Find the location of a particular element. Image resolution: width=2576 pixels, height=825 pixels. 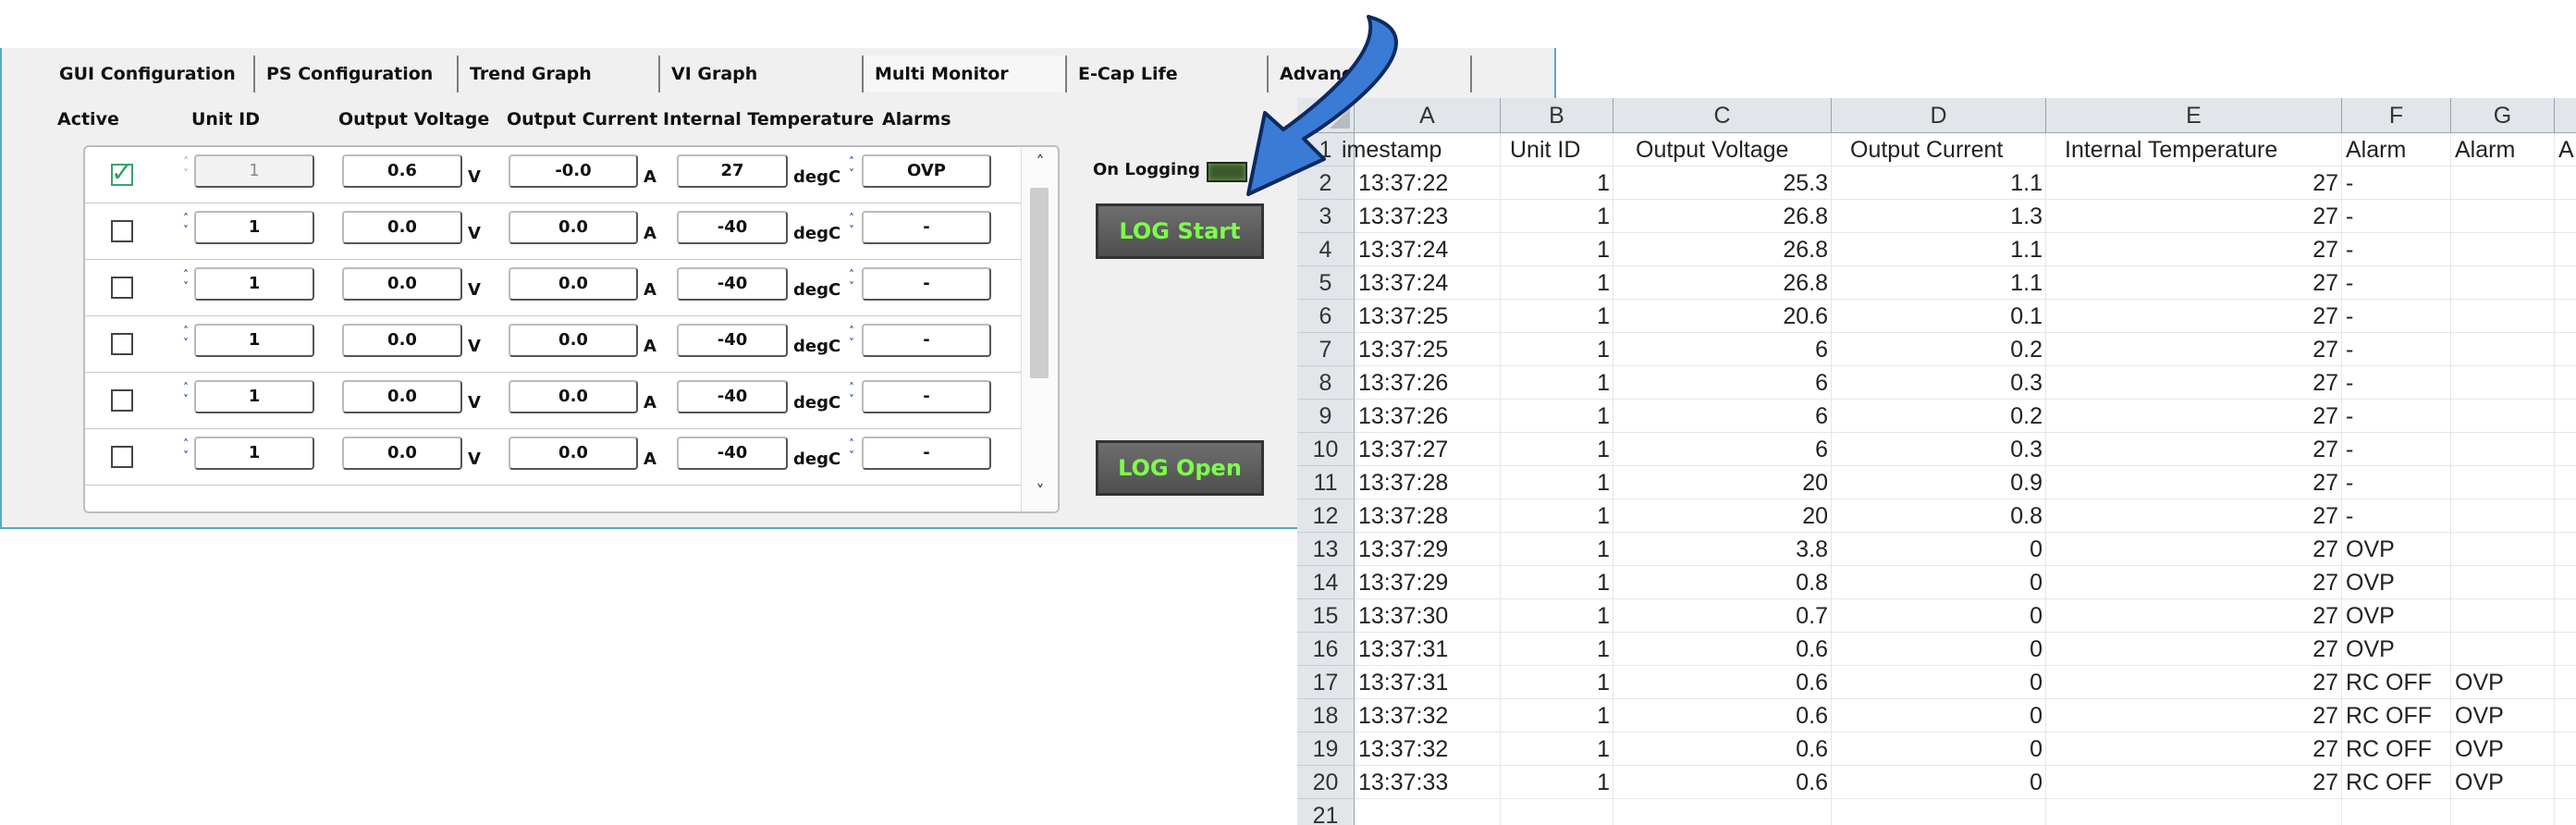

sheet-cell: 0.1 is located at coordinates (1939, 316).